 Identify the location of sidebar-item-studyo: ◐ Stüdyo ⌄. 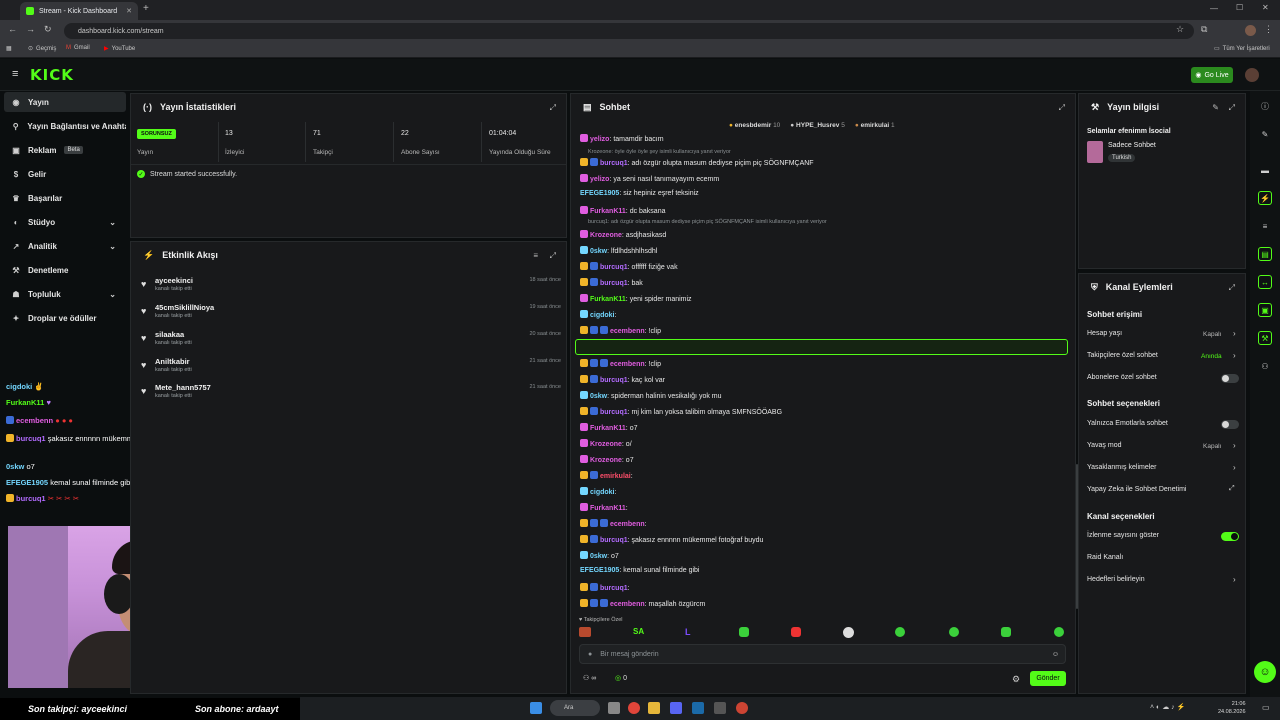
(65, 222).